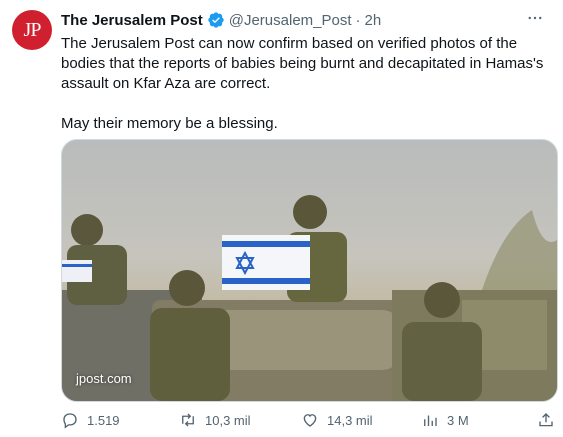  I want to click on views-count: 3 M, so click(458, 420).